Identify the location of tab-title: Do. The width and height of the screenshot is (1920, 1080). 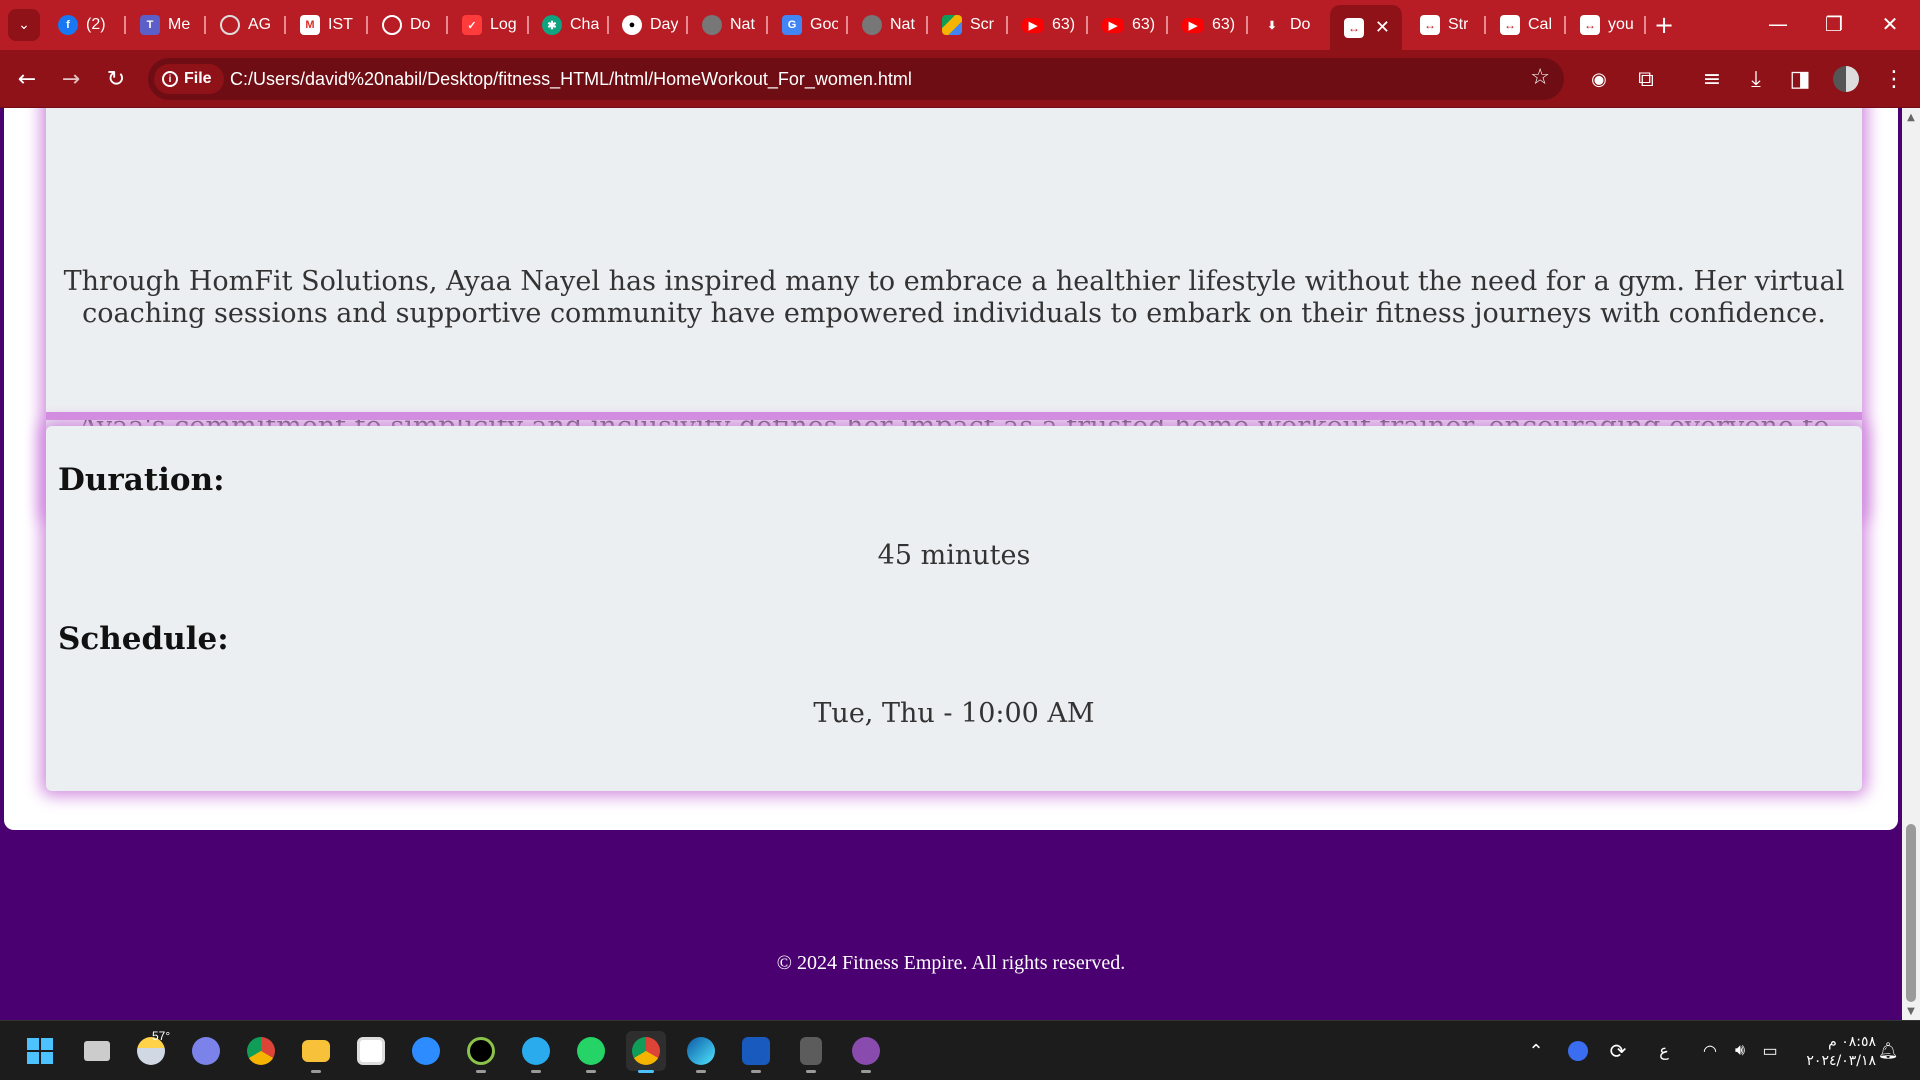
(1300, 24).